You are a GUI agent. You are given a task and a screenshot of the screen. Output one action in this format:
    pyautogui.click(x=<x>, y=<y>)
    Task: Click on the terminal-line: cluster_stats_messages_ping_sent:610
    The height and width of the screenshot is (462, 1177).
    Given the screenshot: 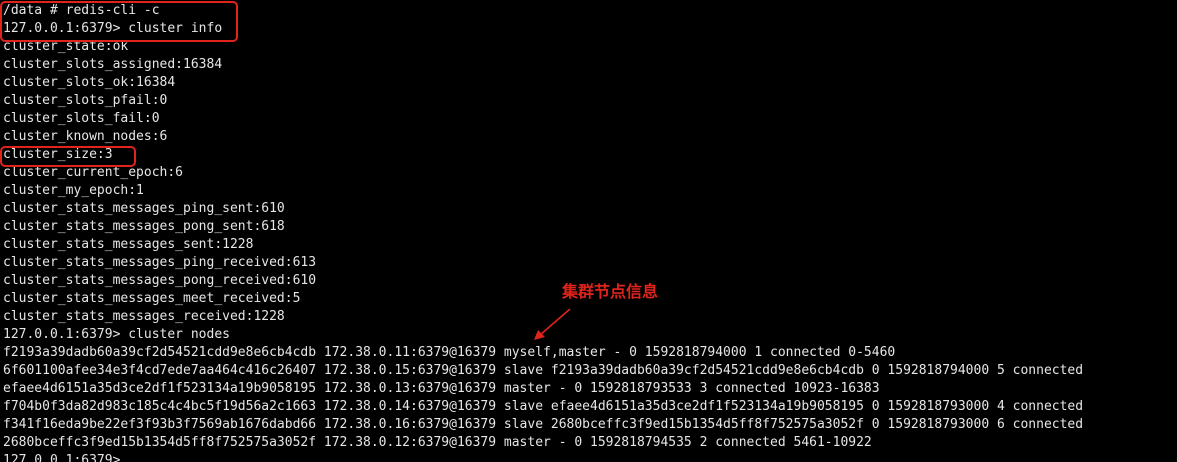 What is the action you would take?
    pyautogui.click(x=144, y=208)
    